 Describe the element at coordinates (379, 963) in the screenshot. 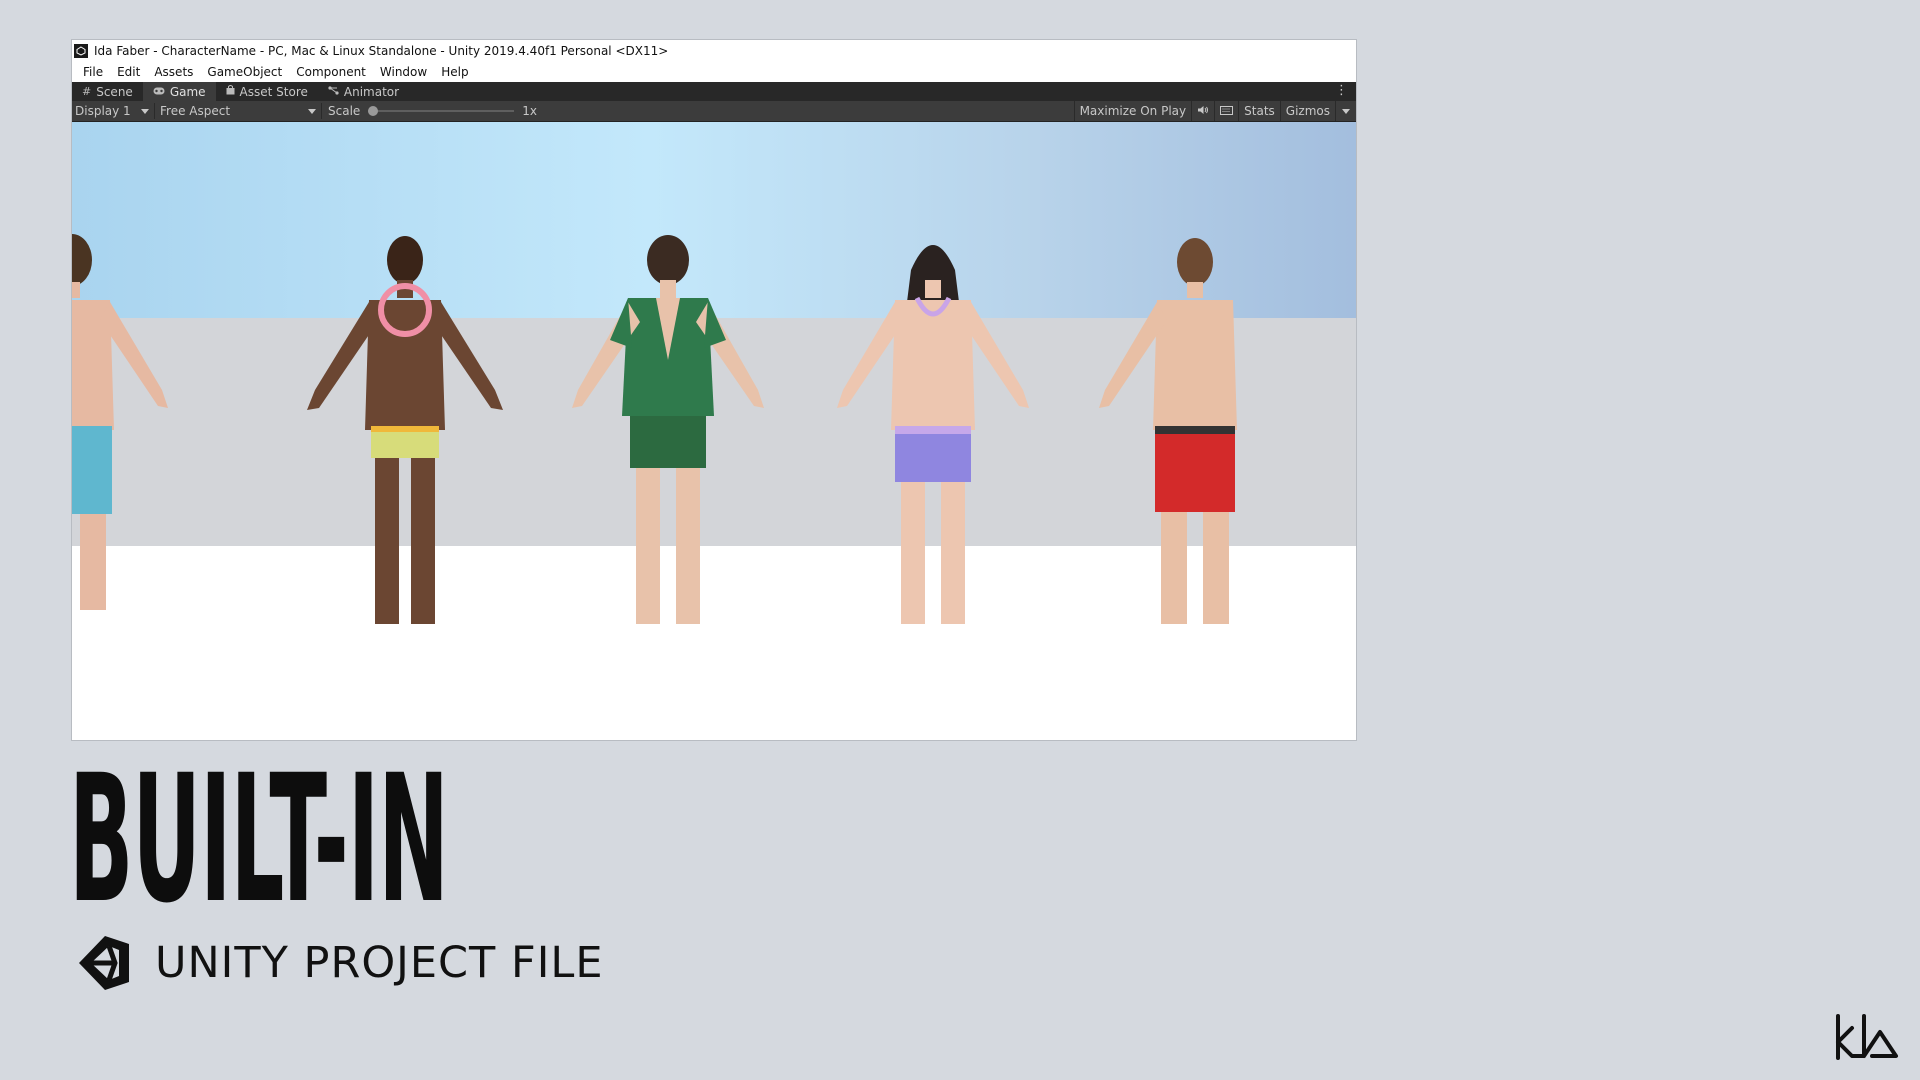

I see `subtitle-text: UNITY PROJECT FILE` at that location.